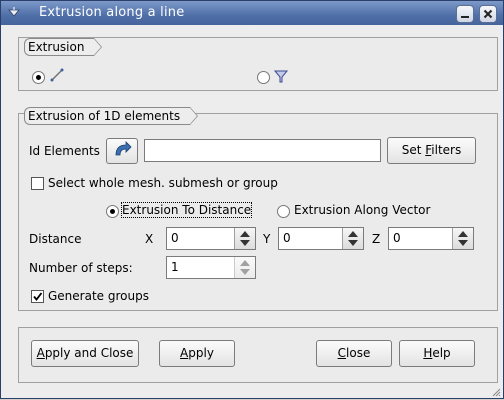 This screenshot has width=504, height=400. What do you see at coordinates (81, 268) in the screenshot?
I see `number-of-steps-label: Number of steps:` at bounding box center [81, 268].